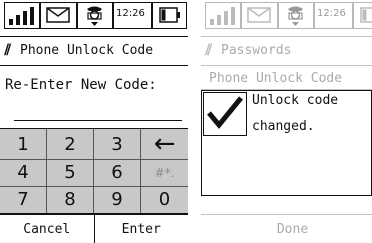 The width and height of the screenshot is (372, 243). Describe the element at coordinates (98, 109) in the screenshot. I see `code-input` at that location.